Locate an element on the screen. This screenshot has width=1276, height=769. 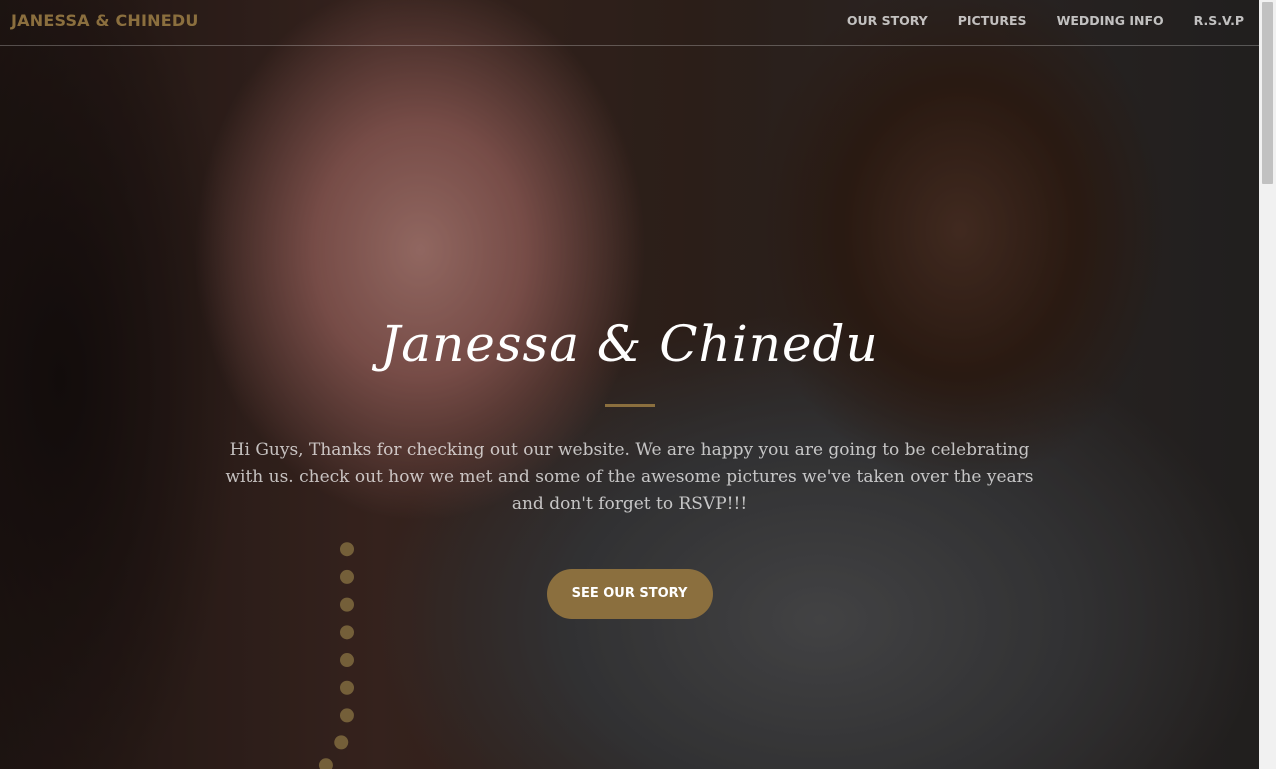
nav-link-rsvp: R.S.V.P is located at coordinates (1219, 20).